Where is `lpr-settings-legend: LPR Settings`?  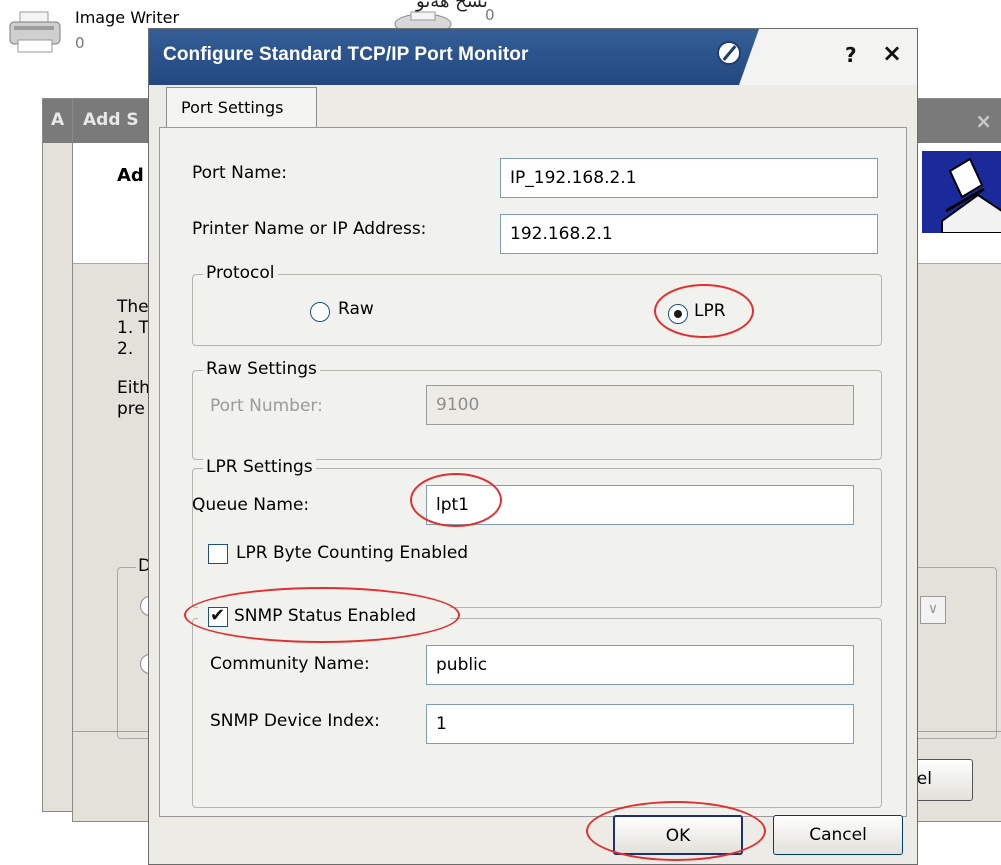 lpr-settings-legend: LPR Settings is located at coordinates (259, 467).